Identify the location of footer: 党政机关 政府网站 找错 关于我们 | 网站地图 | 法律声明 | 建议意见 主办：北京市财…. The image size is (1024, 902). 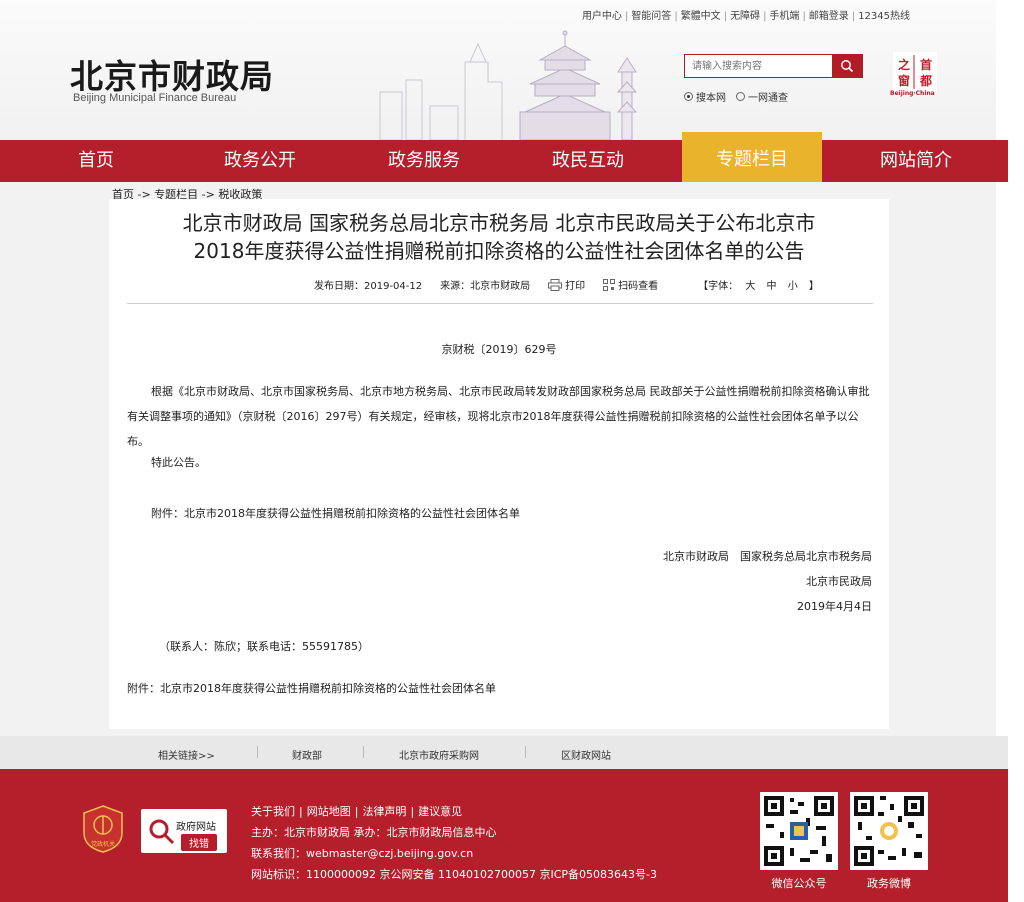
(504, 835).